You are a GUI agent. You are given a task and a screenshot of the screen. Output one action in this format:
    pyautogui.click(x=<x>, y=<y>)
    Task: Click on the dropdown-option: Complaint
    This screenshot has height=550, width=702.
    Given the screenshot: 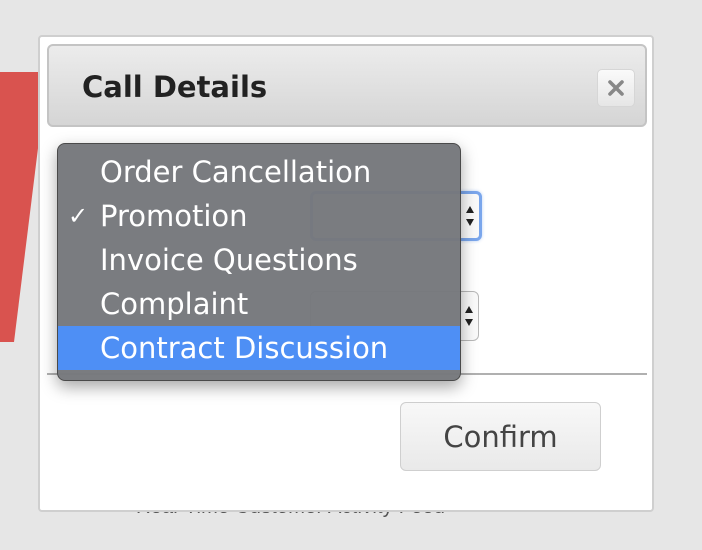 What is the action you would take?
    pyautogui.click(x=259, y=304)
    